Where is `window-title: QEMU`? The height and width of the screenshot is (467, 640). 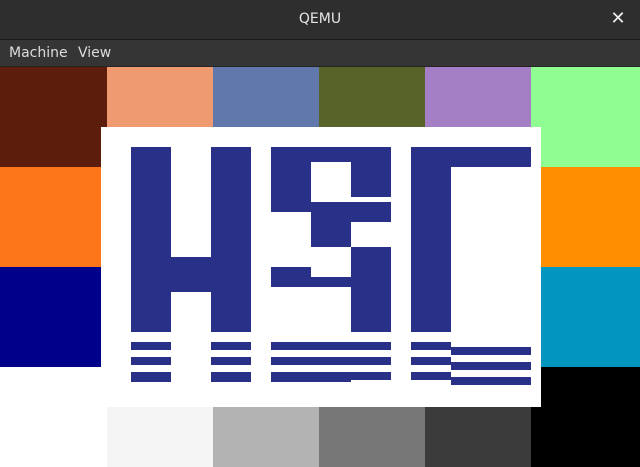 window-title: QEMU is located at coordinates (320, 19).